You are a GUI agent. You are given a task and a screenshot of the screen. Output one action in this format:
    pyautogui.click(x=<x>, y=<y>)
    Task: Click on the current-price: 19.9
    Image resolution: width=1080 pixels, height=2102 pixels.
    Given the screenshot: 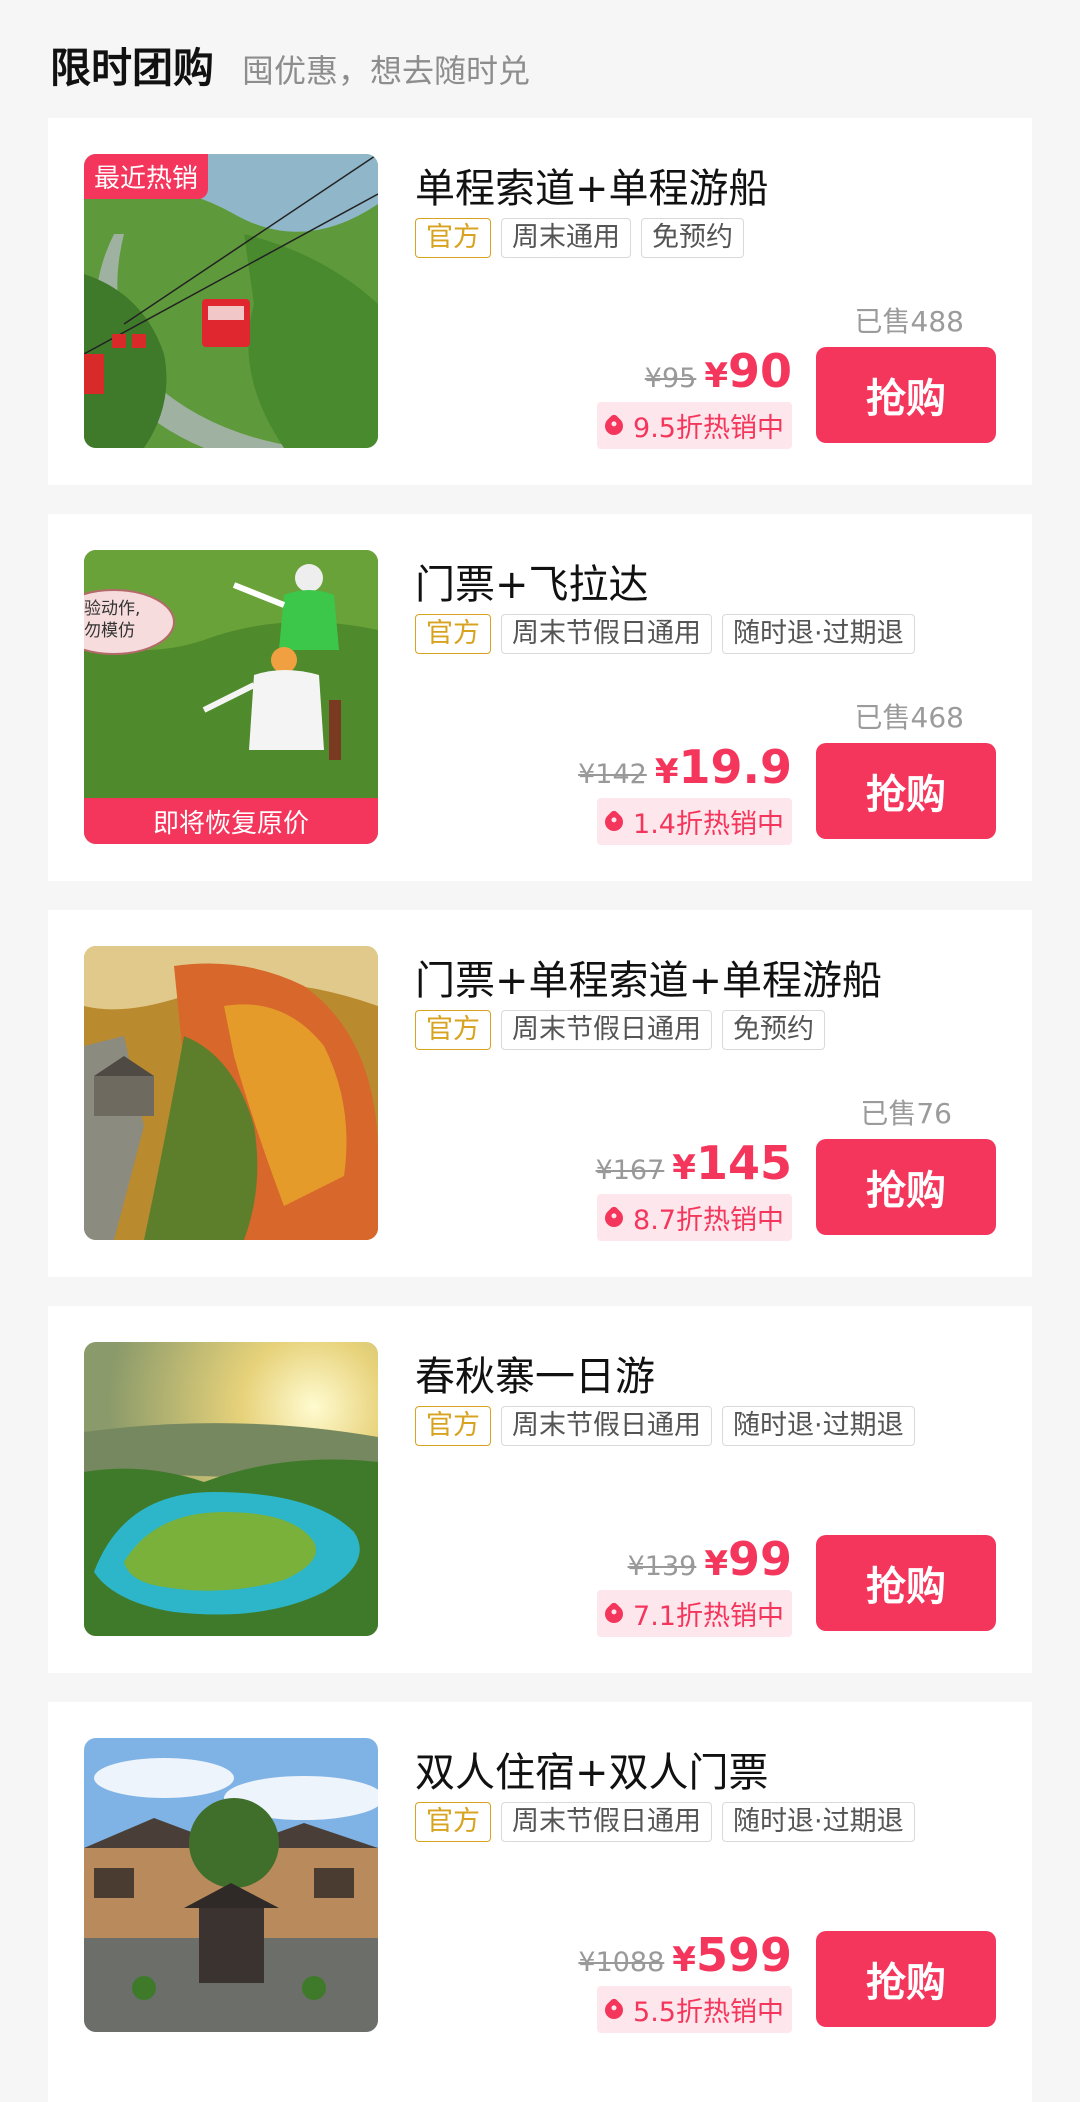 What is the action you would take?
    pyautogui.click(x=735, y=767)
    